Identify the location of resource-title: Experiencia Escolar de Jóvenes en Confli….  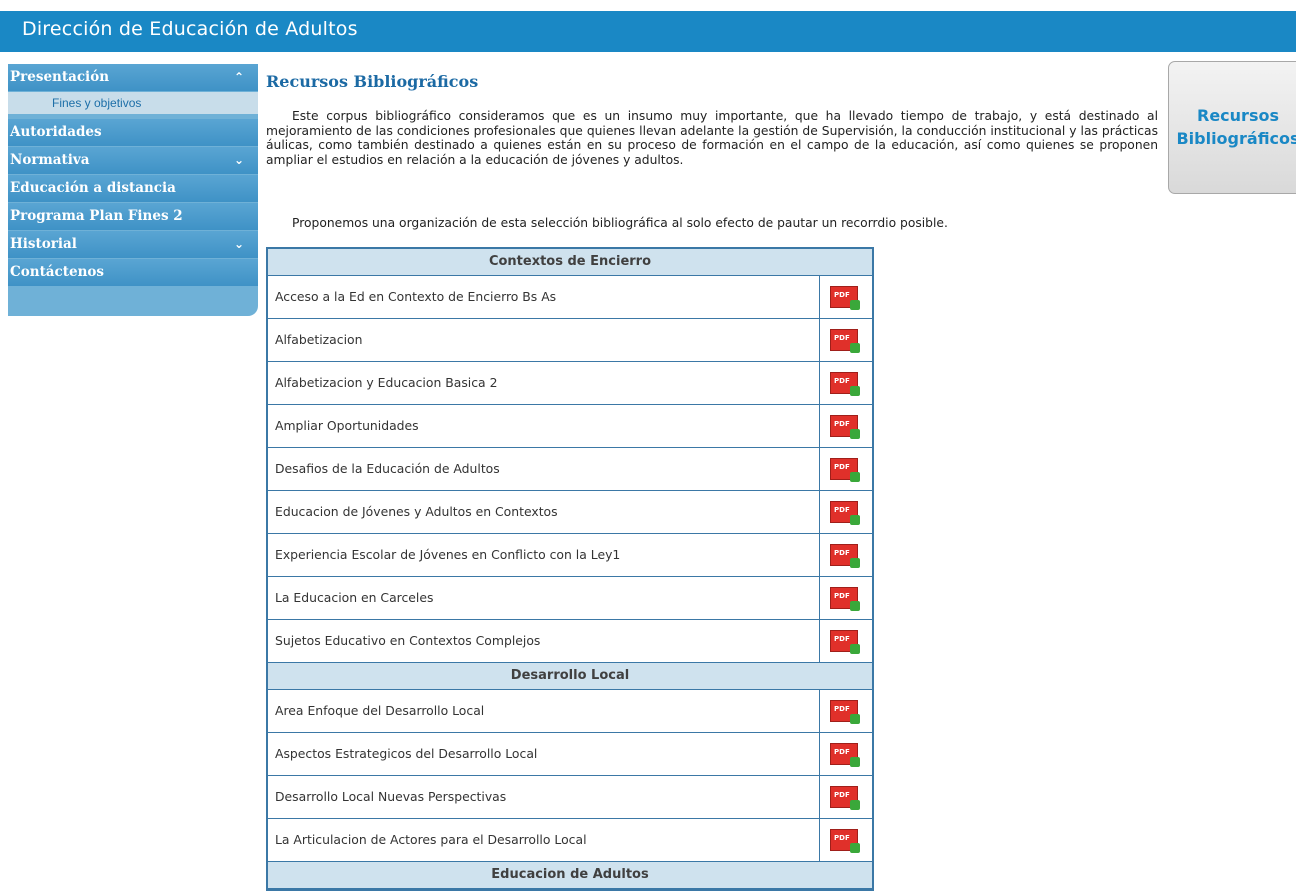
(448, 554).